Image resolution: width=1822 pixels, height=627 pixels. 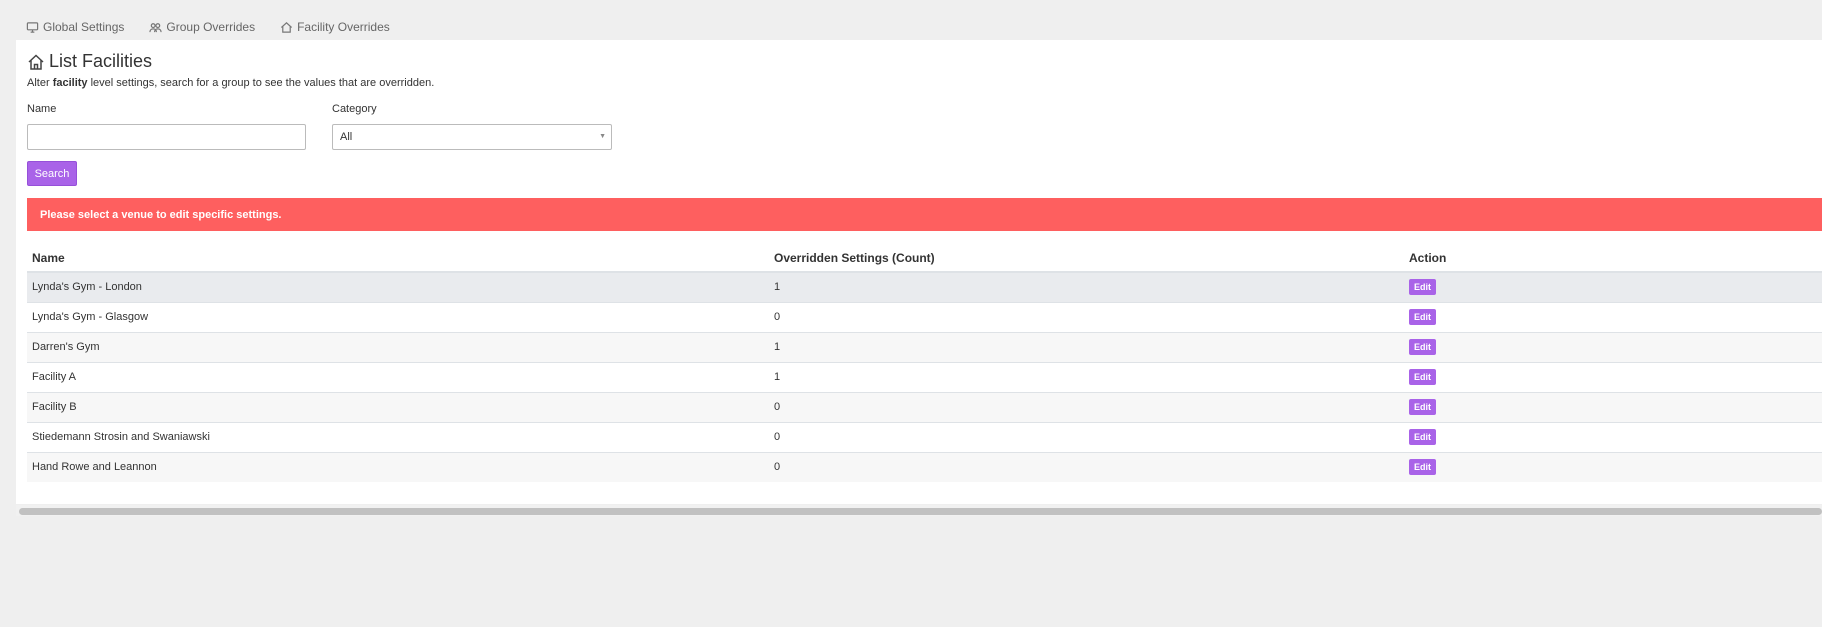 I want to click on name-label: Name, so click(x=42, y=109).